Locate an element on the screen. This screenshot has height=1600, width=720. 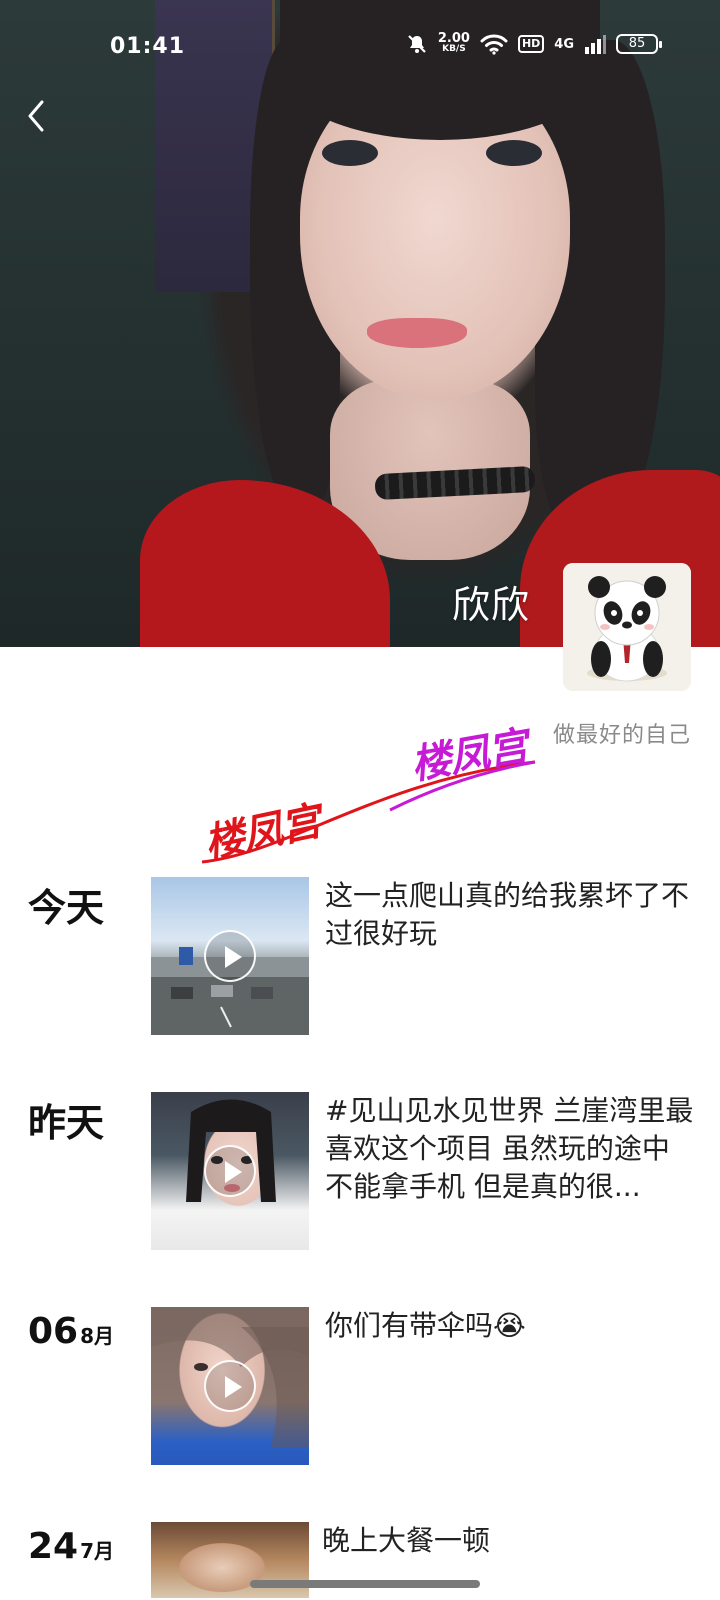
feed-date: 昨天 is located at coordinates (66, 1123).